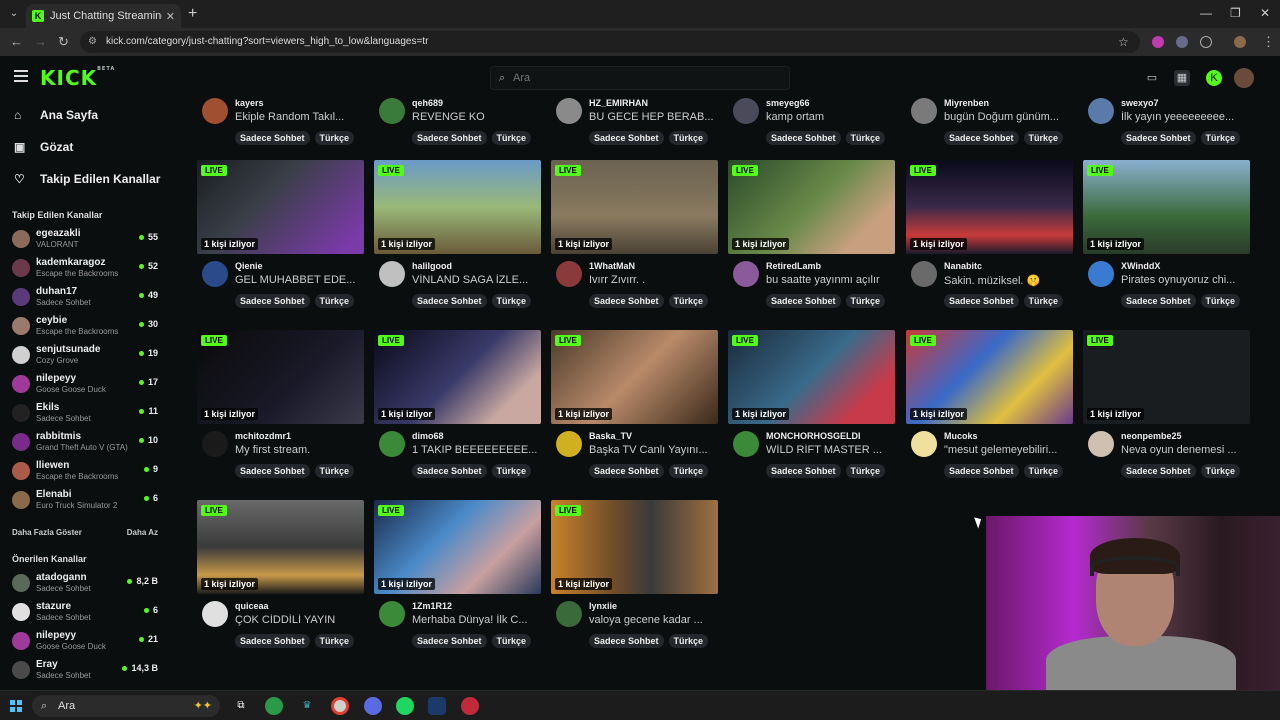  Describe the element at coordinates (299, 620) in the screenshot. I see `stream-title: ÇOK CİDDİLİ YAYIN` at that location.